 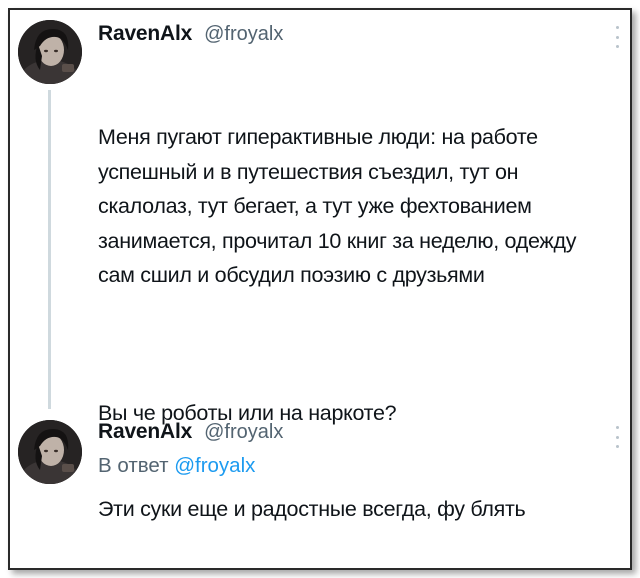 I want to click on reply-mention-link: @froyalx, so click(x=214, y=465).